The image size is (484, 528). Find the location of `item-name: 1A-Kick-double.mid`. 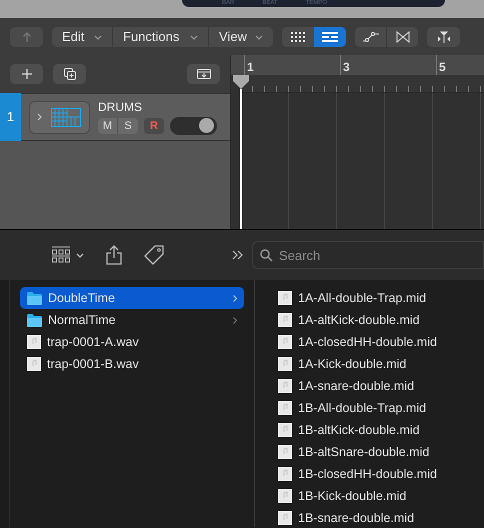

item-name: 1A-Kick-double.mid is located at coordinates (353, 364).